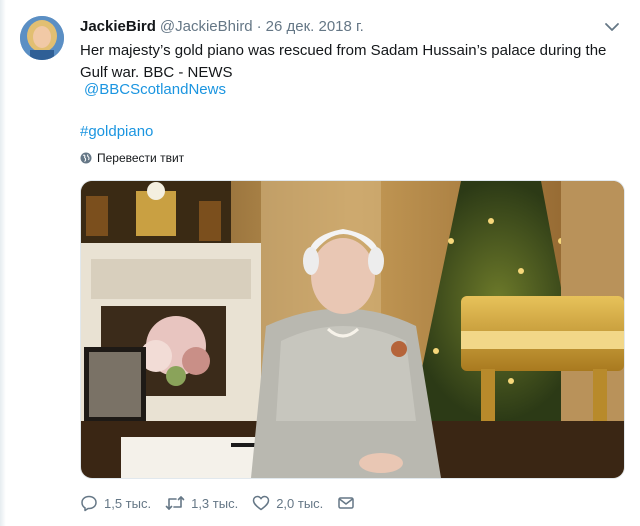  What do you see at coordinates (42, 38) in the screenshot?
I see `avatar` at bounding box center [42, 38].